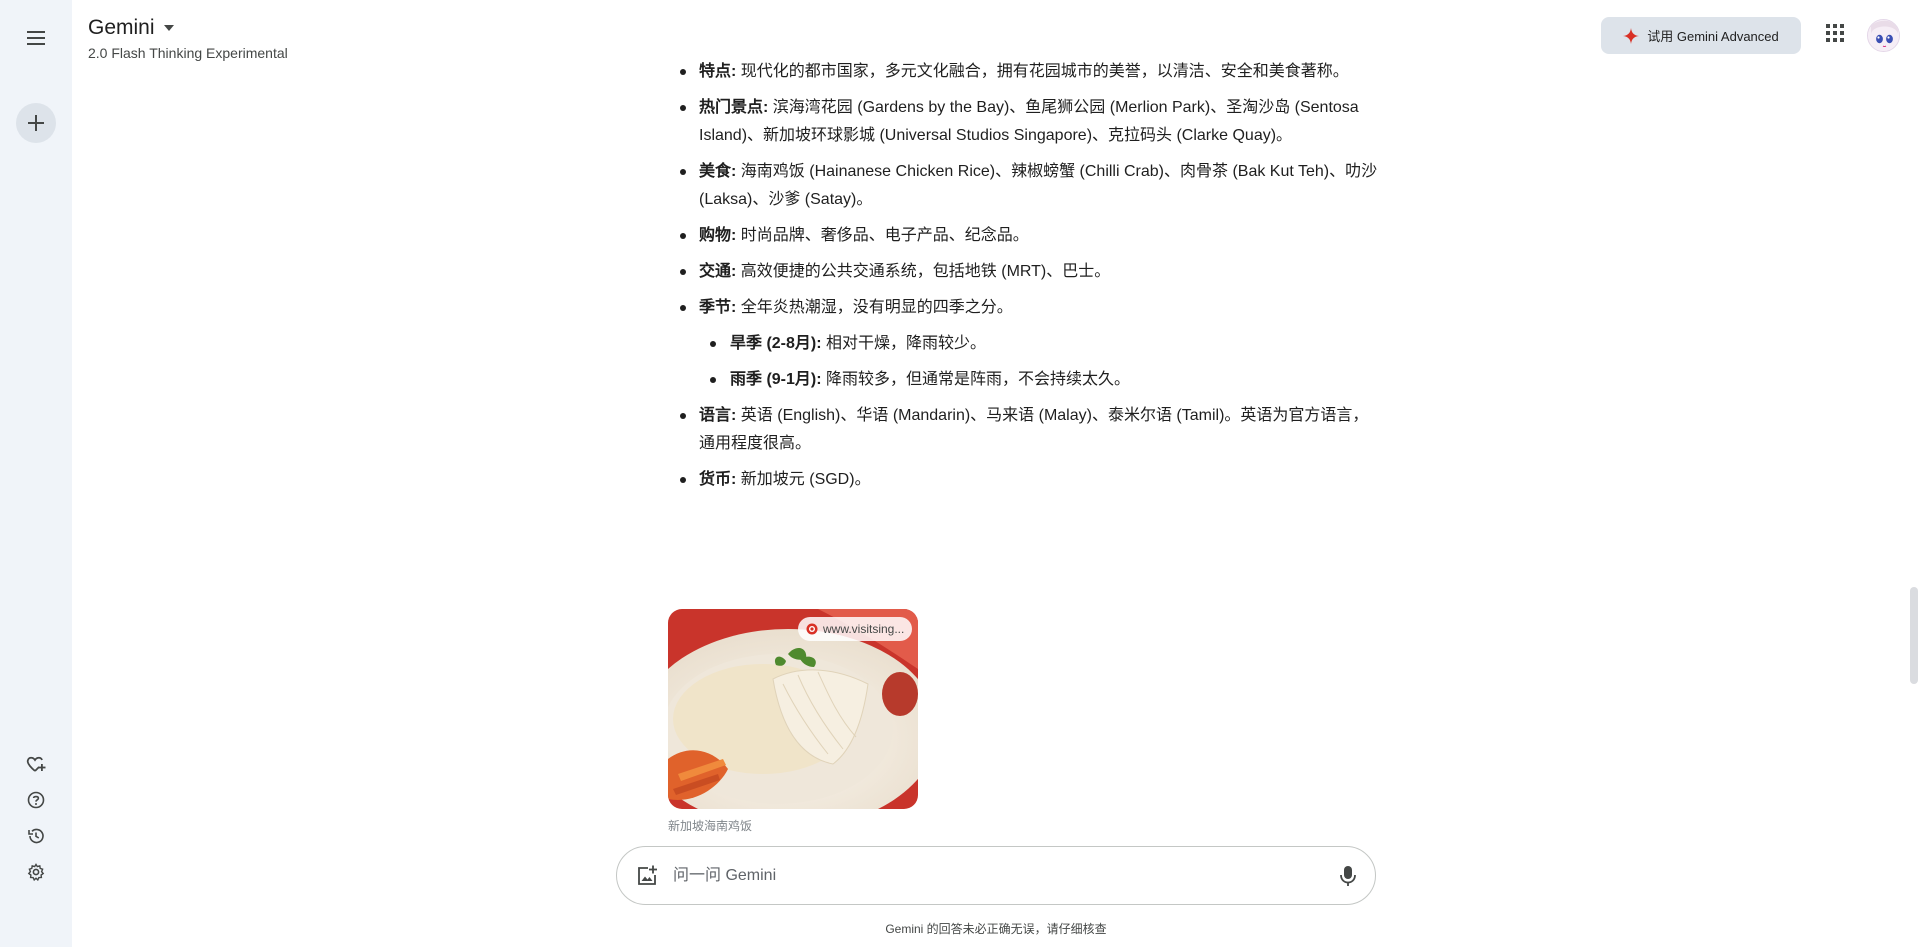  I want to click on sparkle-icon, so click(1631, 35).